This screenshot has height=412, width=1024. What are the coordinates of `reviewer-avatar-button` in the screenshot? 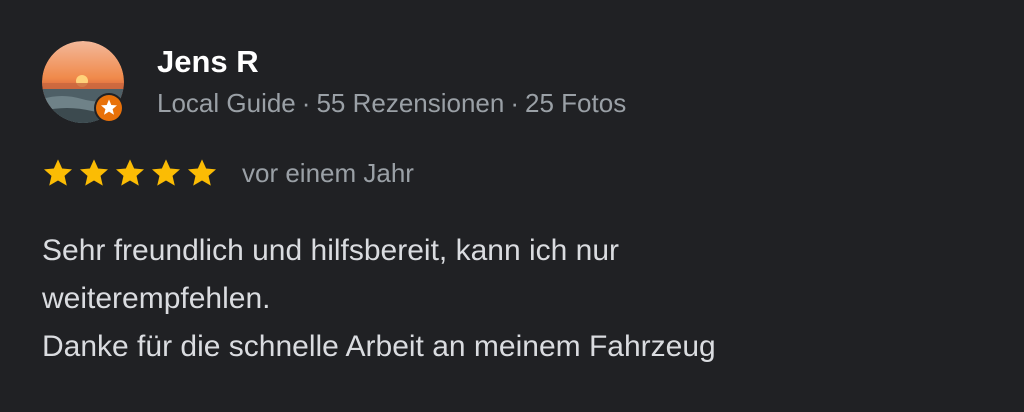 It's located at (84, 83).